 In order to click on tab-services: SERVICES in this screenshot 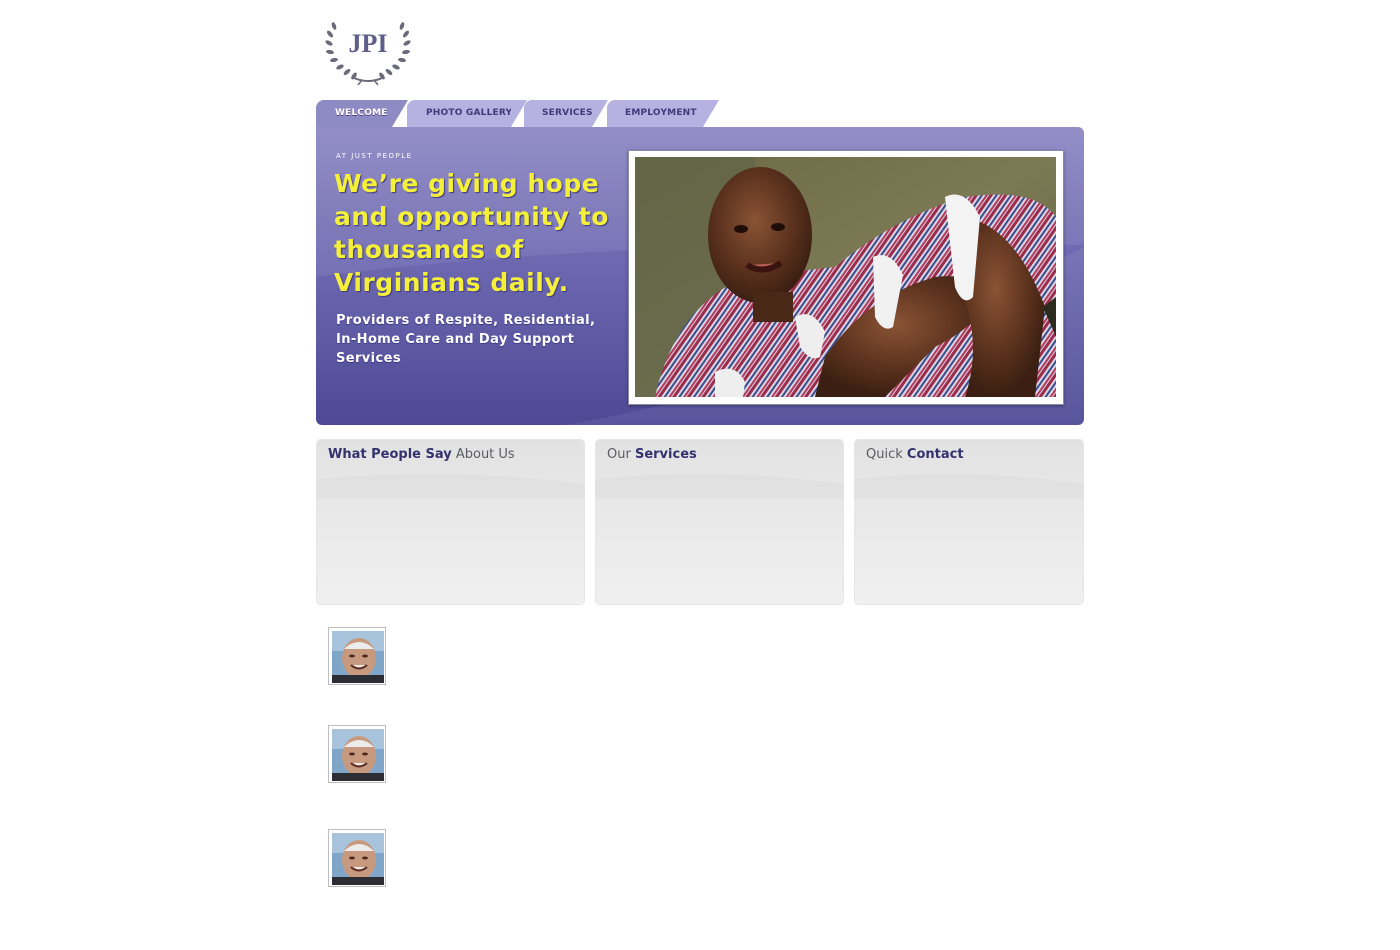, I will do `click(566, 113)`.